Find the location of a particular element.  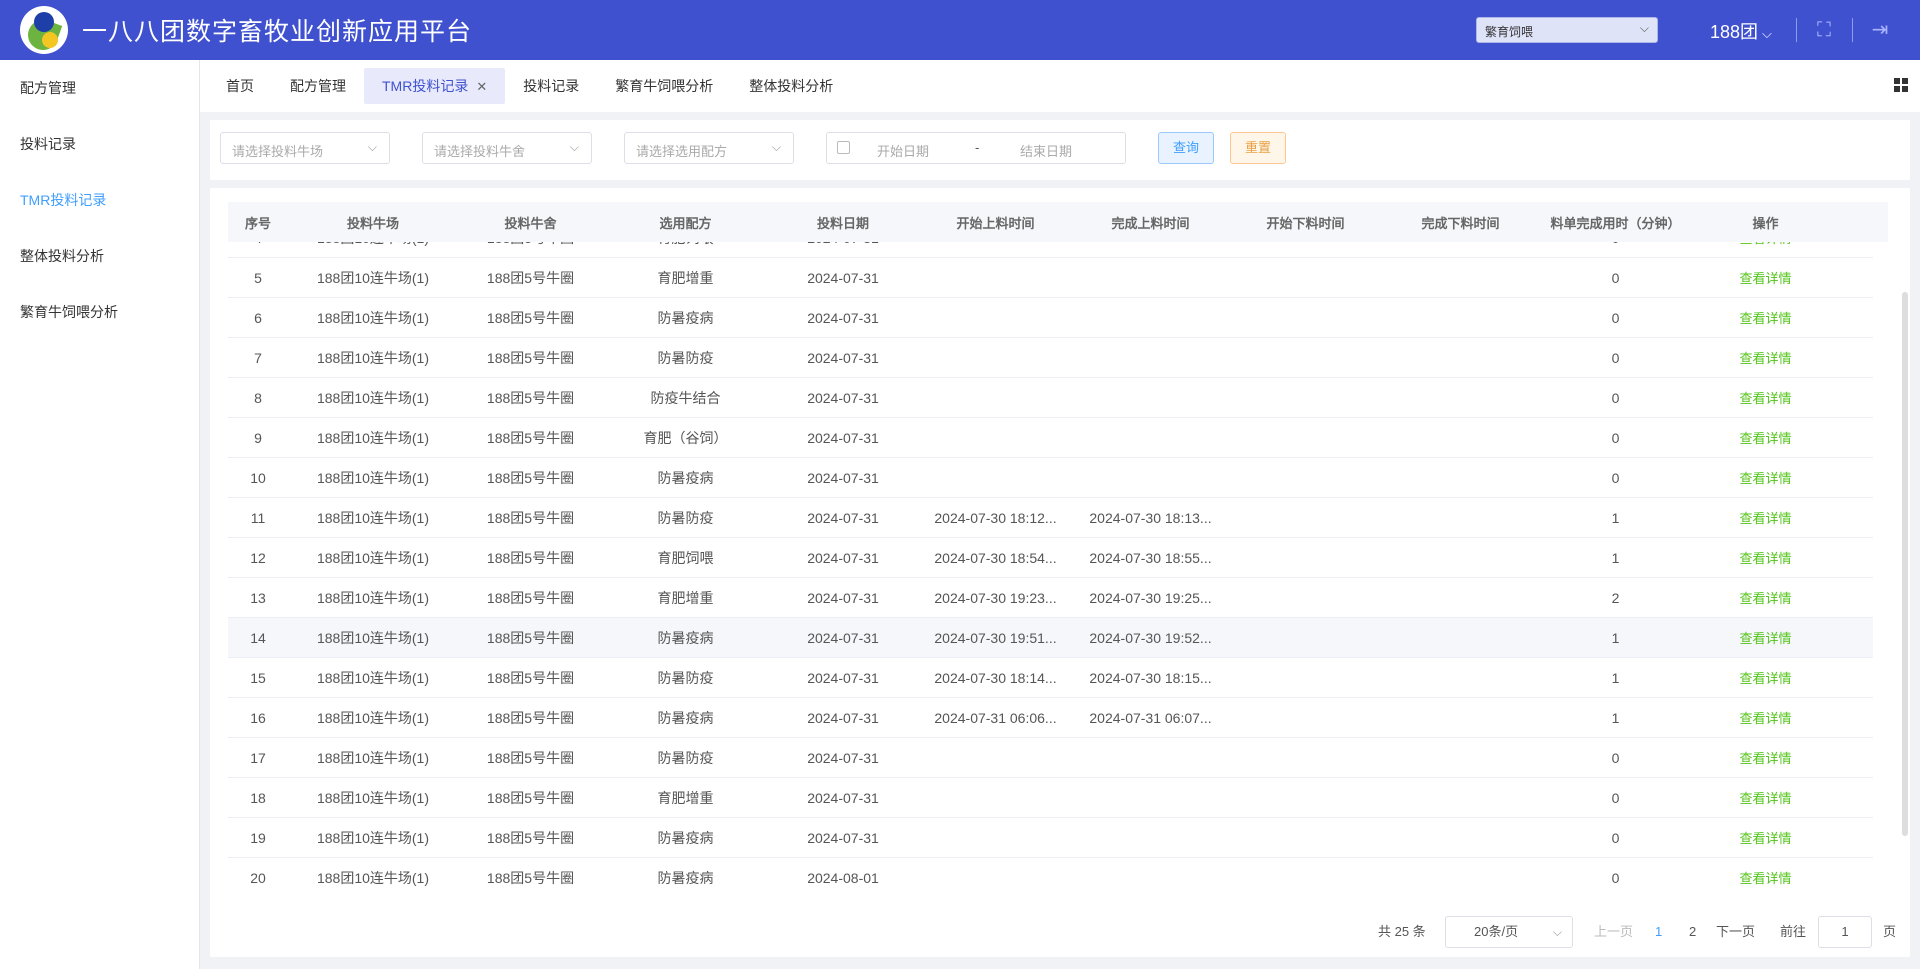

table-cell: 14 is located at coordinates (258, 637).